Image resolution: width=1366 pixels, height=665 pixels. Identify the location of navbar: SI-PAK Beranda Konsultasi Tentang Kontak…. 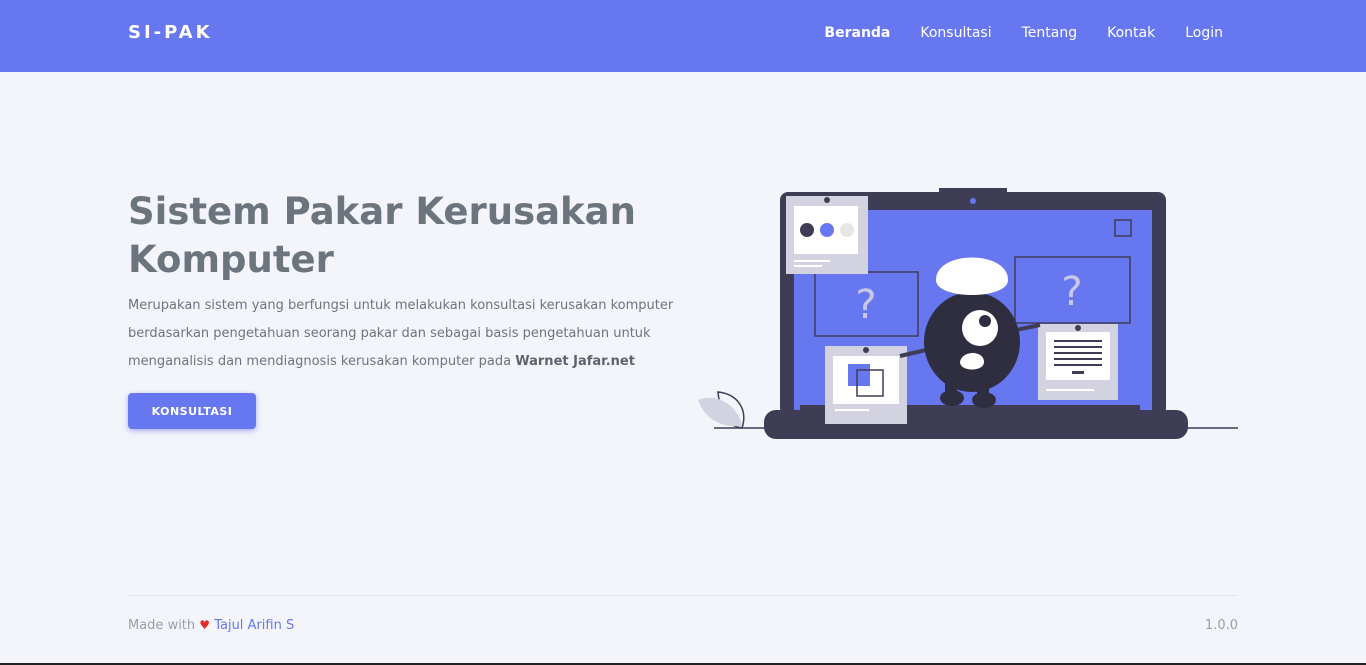
(683, 36).